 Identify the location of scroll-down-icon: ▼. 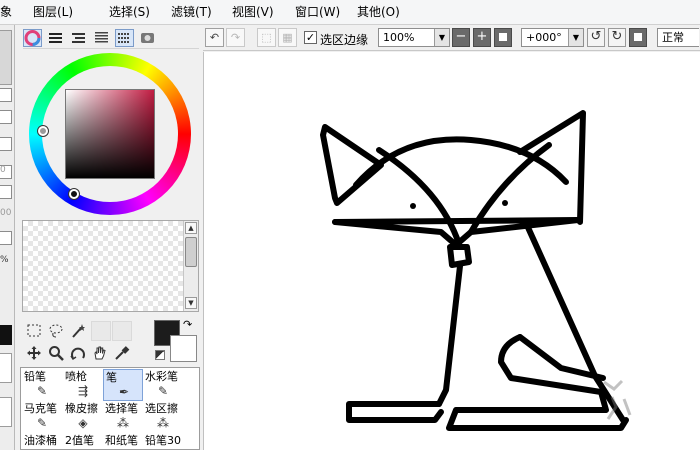
(191, 303).